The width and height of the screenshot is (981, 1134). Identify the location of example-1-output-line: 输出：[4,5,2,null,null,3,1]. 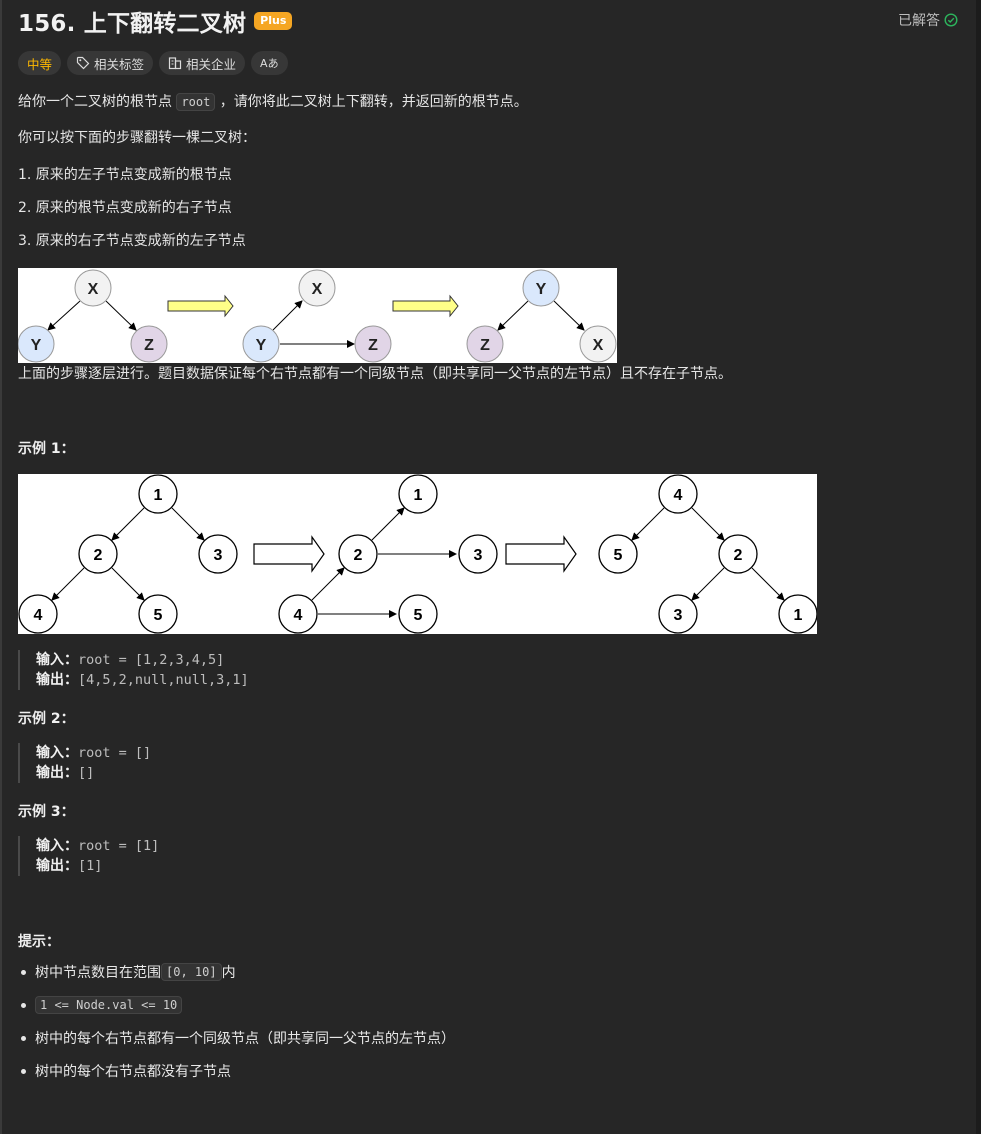
(142, 680).